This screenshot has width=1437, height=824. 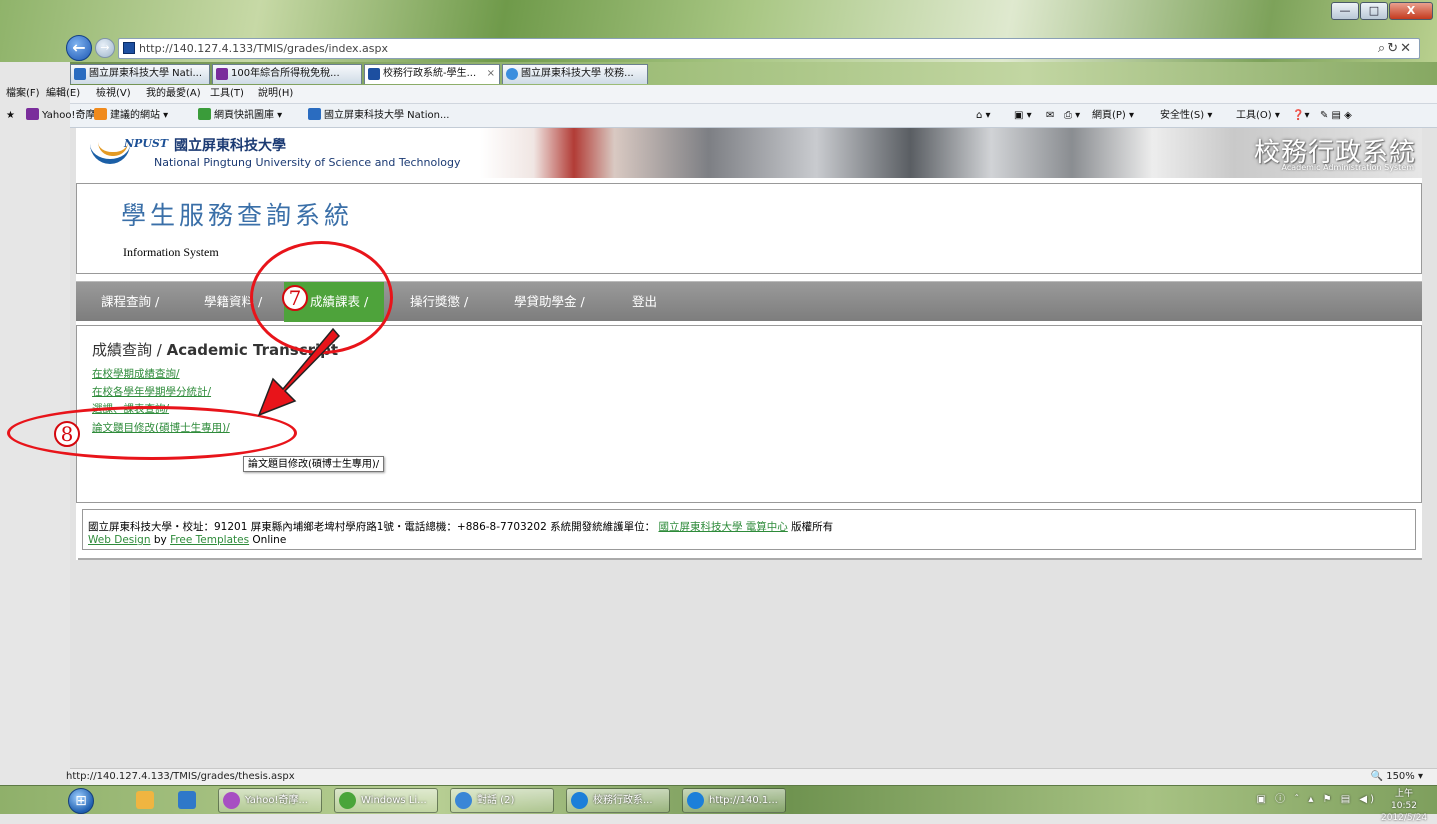 I want to click on footer-by: by, so click(x=160, y=540).